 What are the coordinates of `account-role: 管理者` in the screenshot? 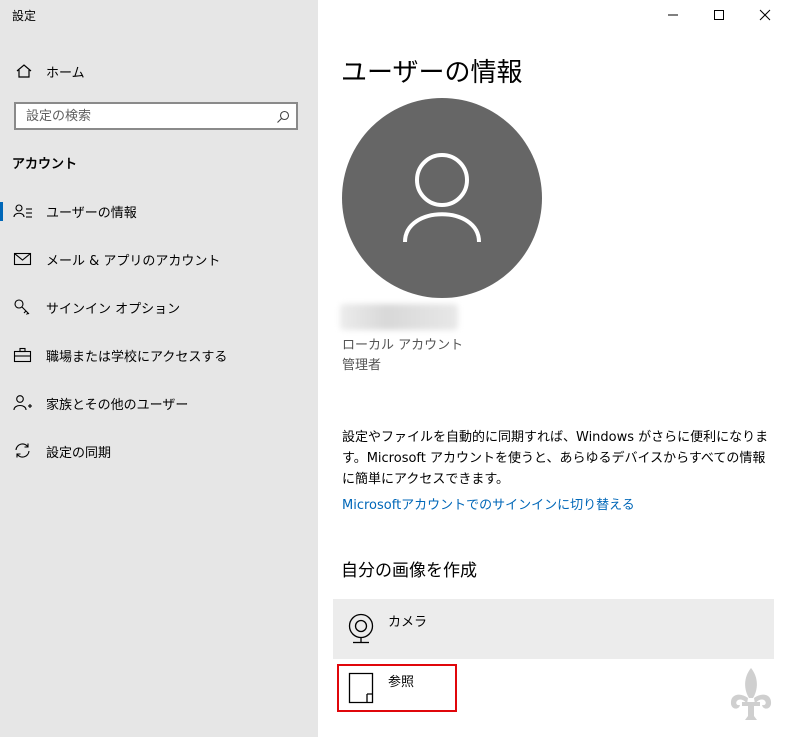 It's located at (362, 365).